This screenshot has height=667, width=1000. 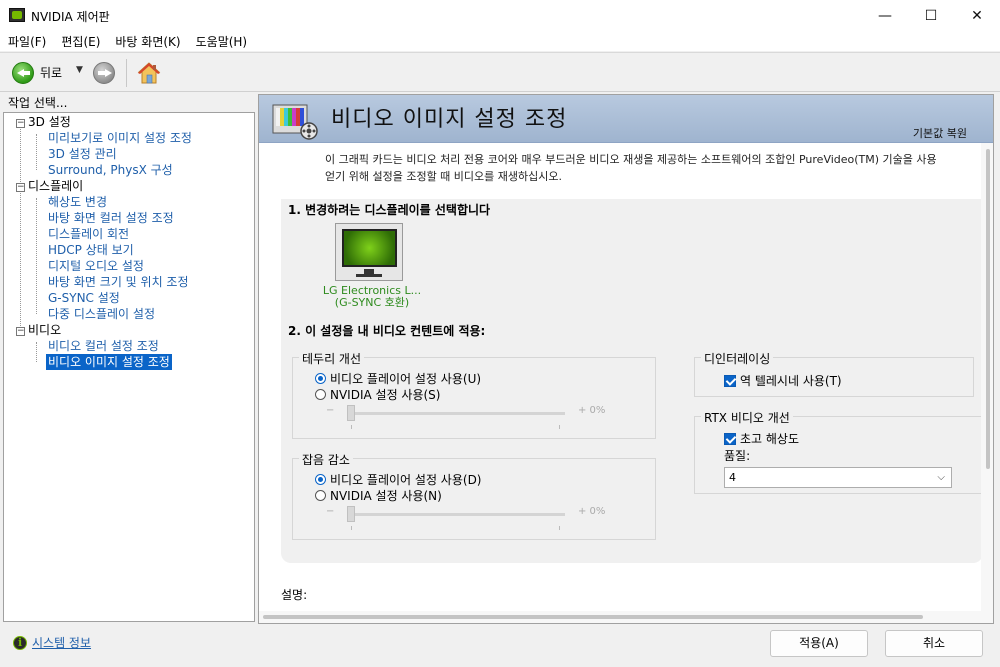 What do you see at coordinates (49, 186) in the screenshot?
I see `tree-category-display: − 디스플레이` at bounding box center [49, 186].